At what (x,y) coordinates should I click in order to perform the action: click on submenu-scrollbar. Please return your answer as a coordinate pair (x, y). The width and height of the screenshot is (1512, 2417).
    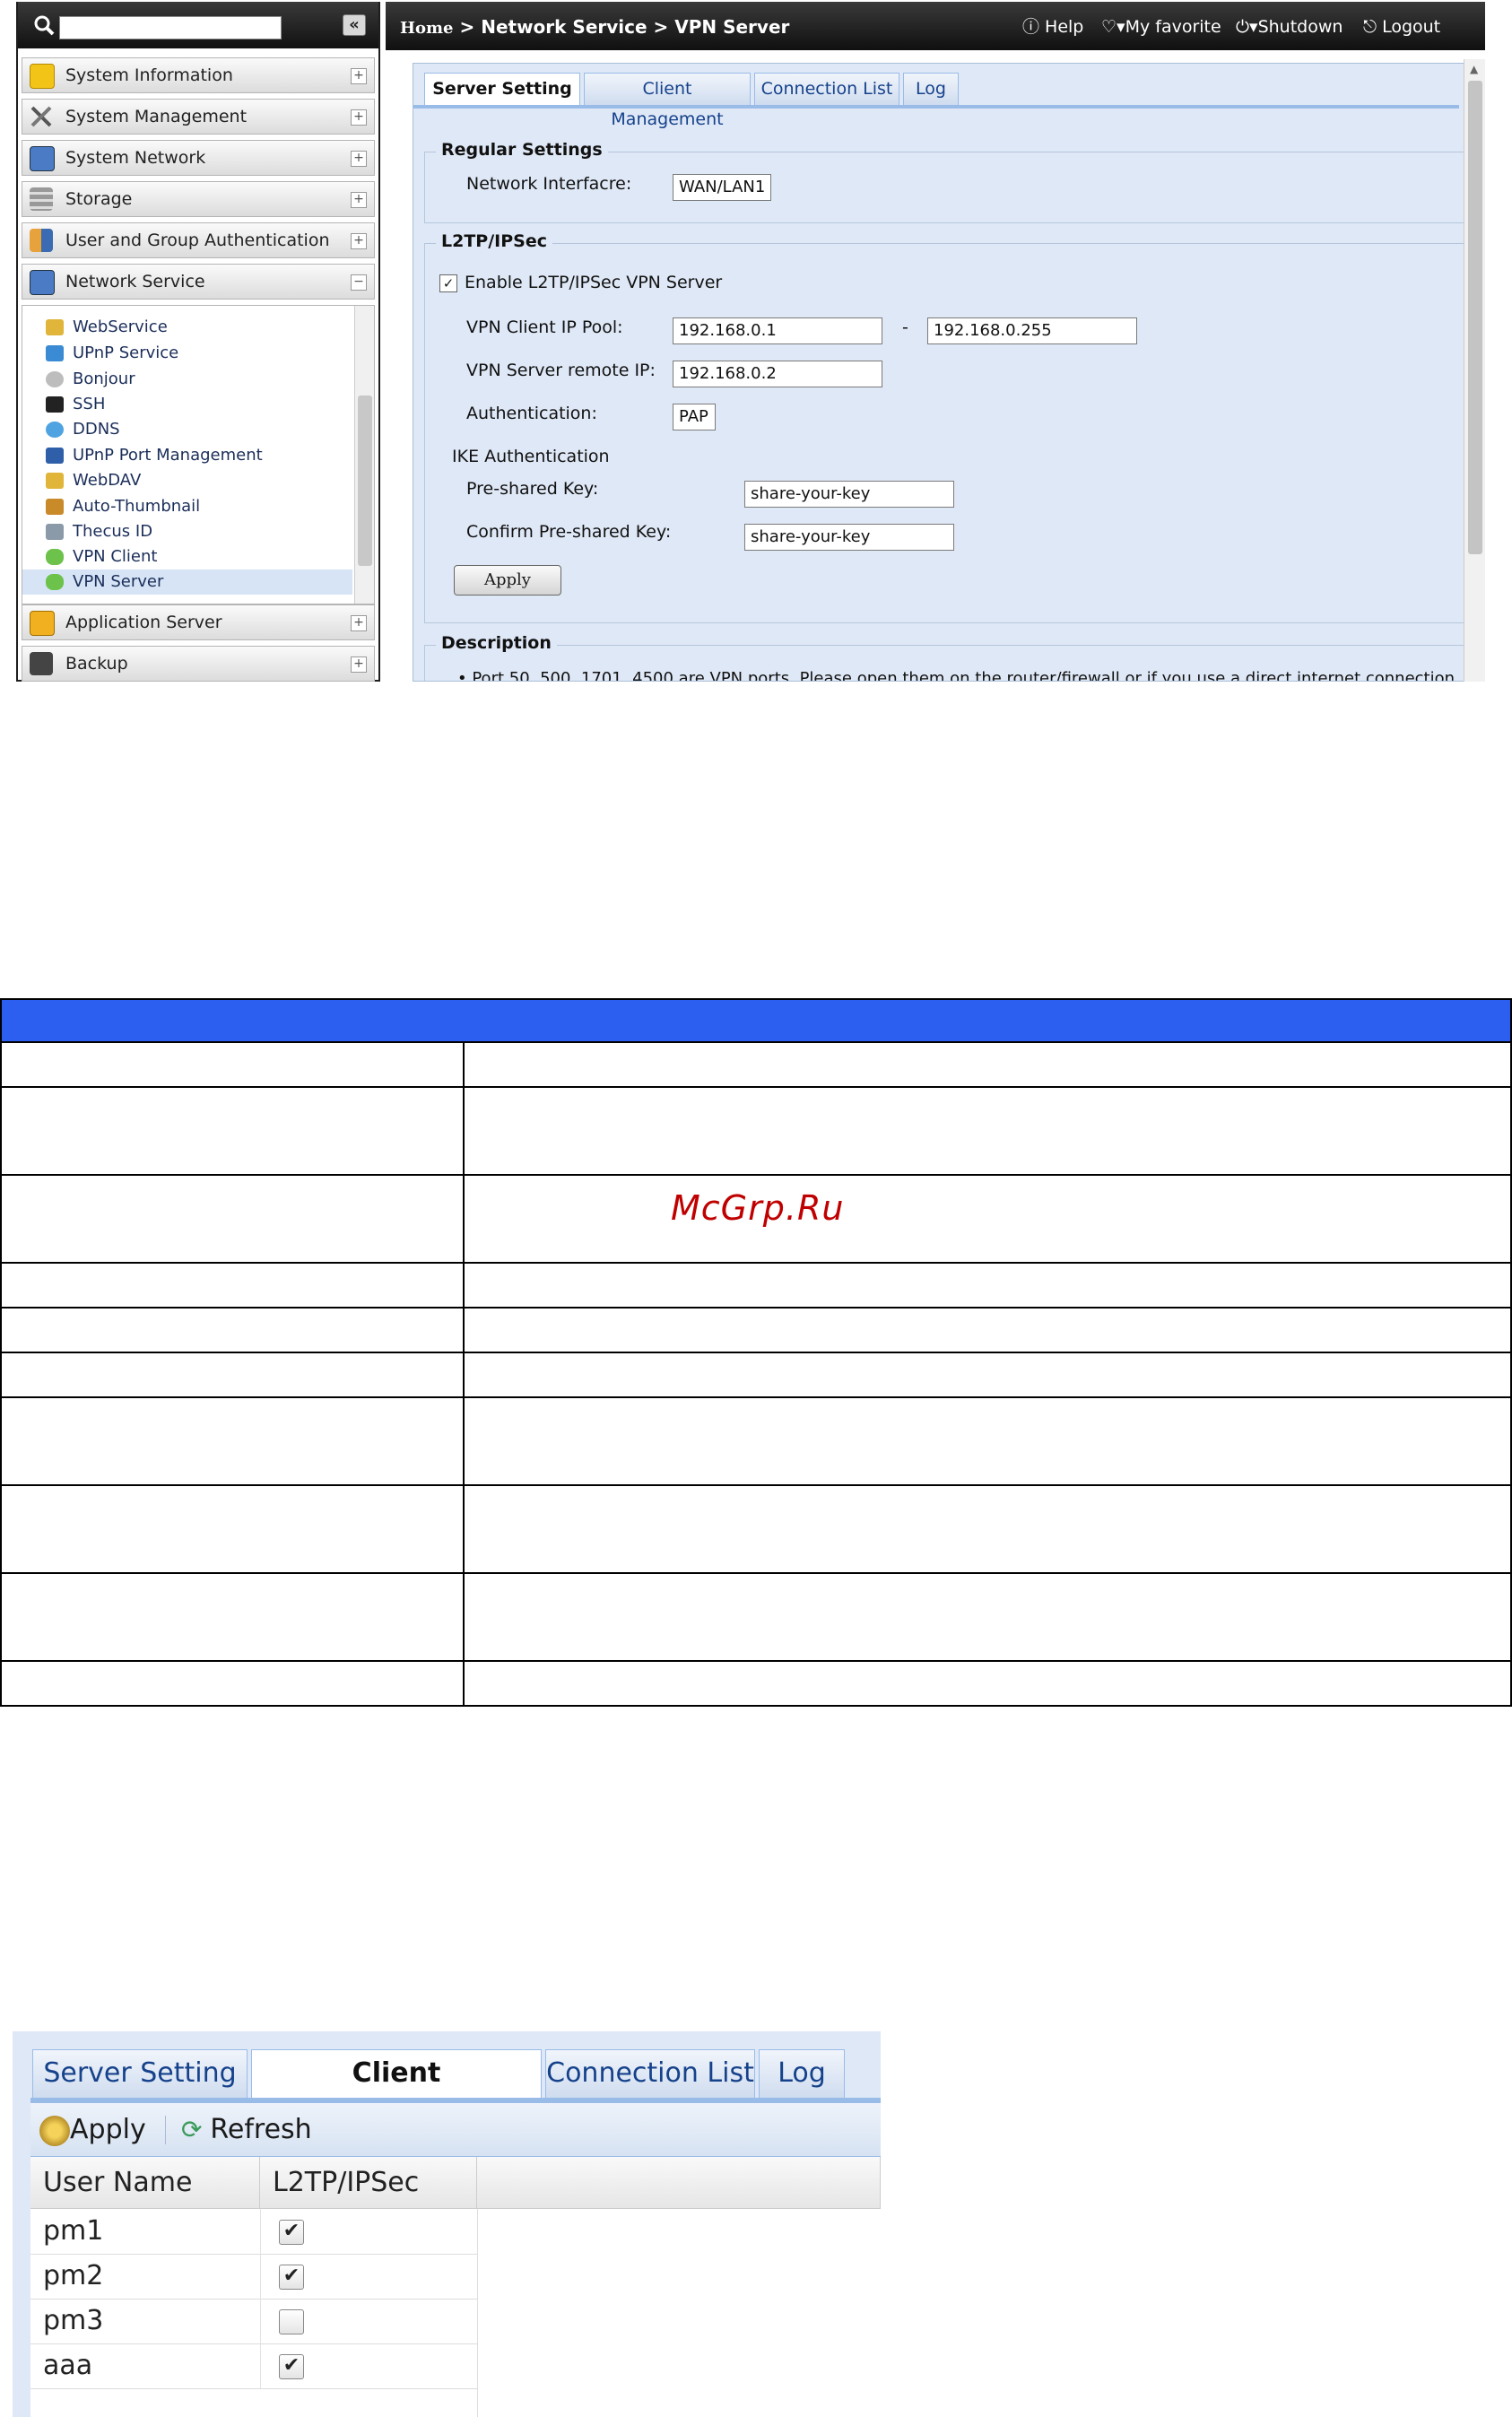
    Looking at the image, I should click on (364, 455).